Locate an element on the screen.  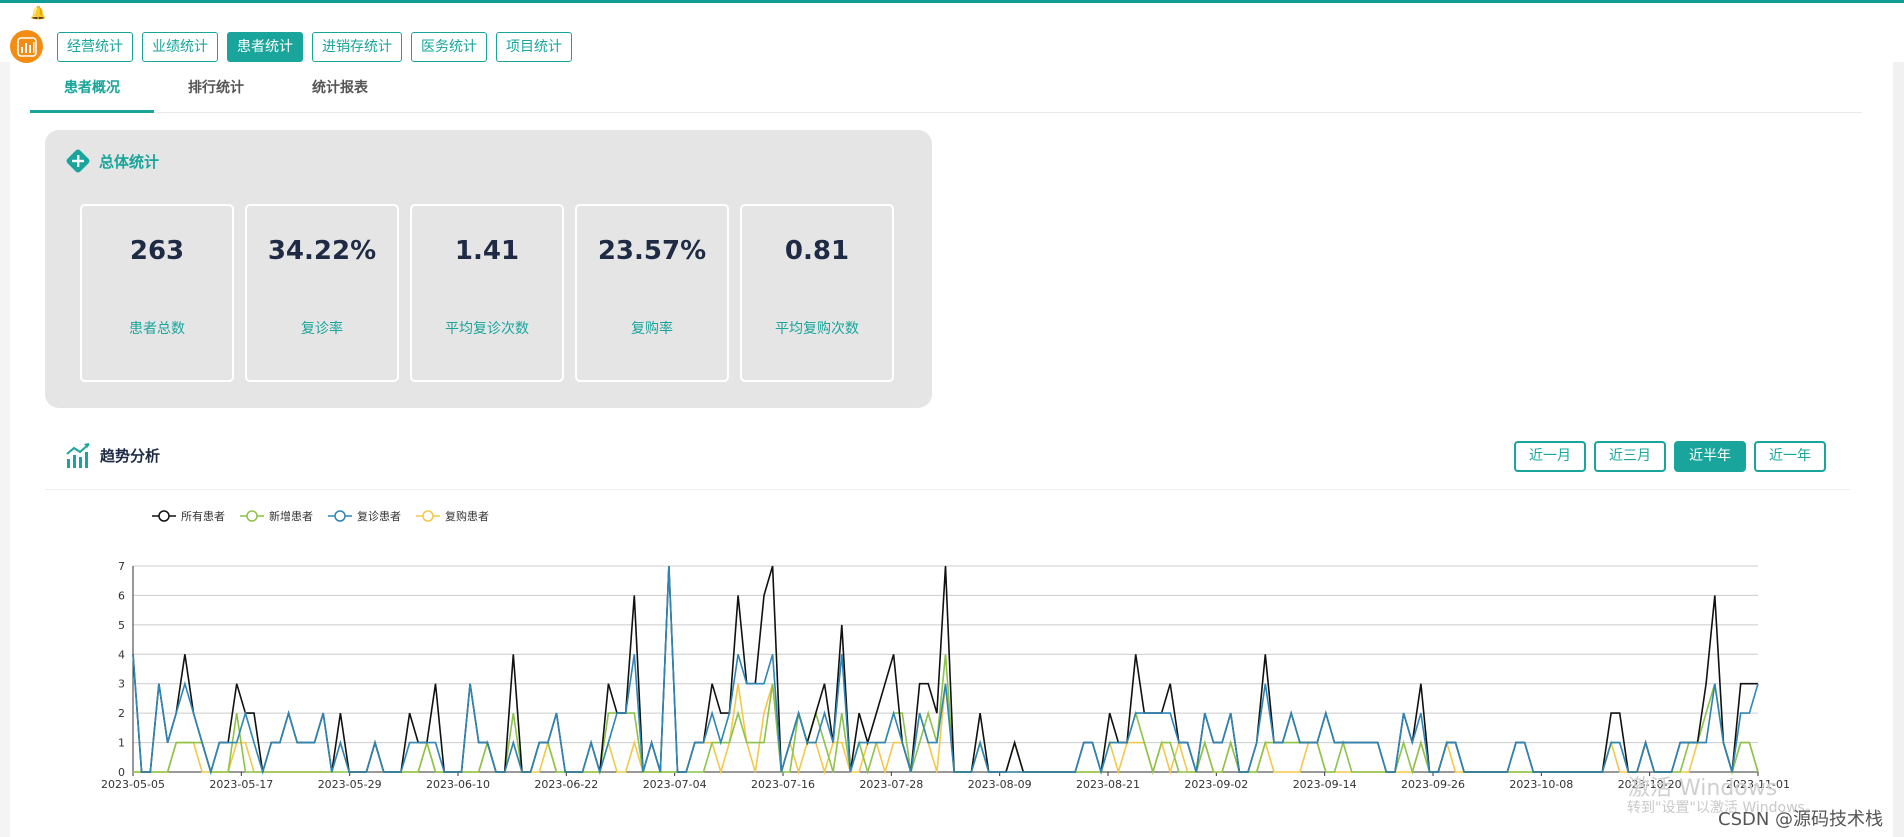
x-tick-label: 2023-05-29 is located at coordinates (350, 784).